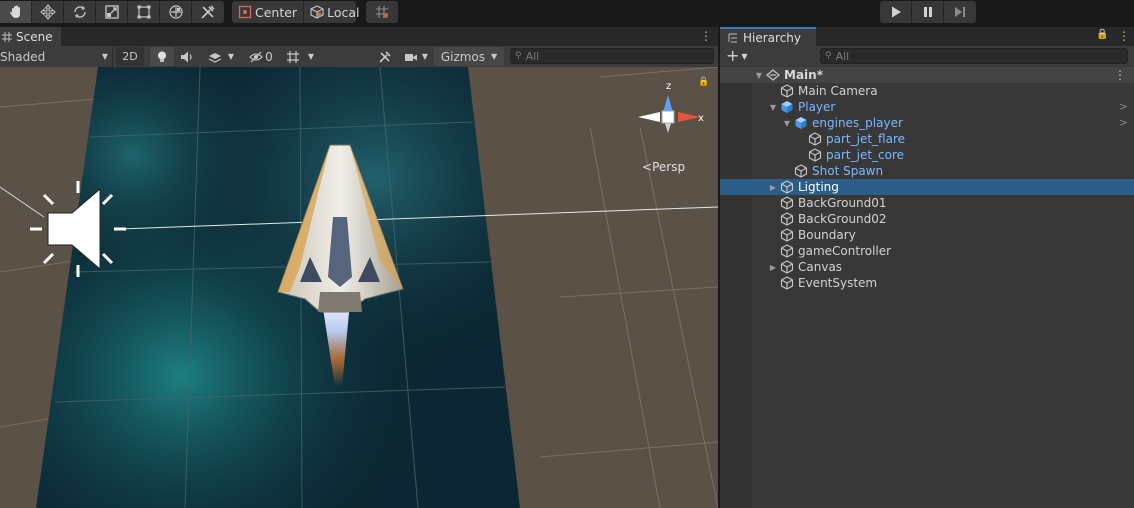 The image size is (1134, 508). I want to click on hierarchy-item: EventSystem, so click(927, 283).